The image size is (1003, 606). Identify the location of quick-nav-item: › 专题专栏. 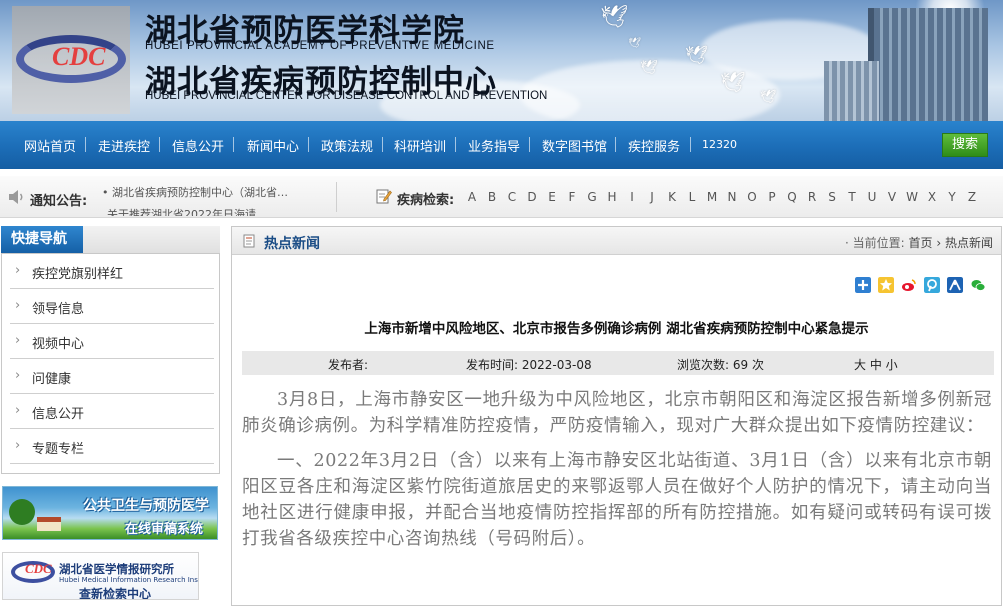
(112, 446).